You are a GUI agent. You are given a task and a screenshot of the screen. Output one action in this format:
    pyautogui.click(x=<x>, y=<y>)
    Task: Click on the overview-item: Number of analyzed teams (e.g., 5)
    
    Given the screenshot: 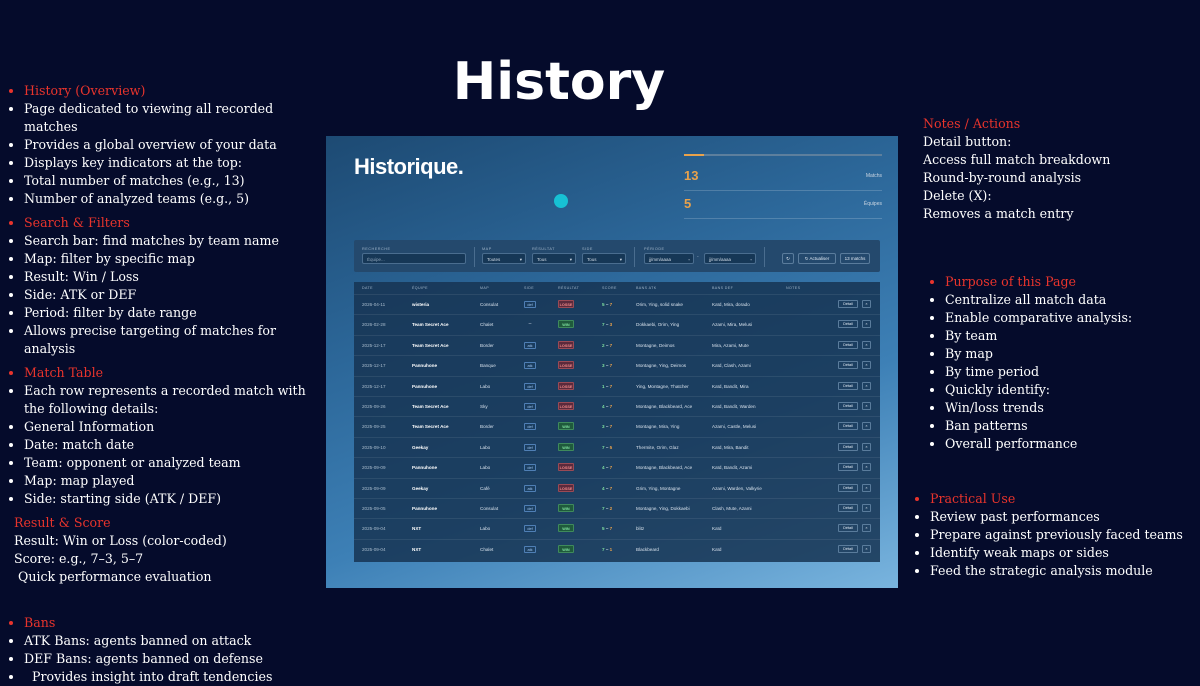 What is the action you would take?
    pyautogui.click(x=176, y=199)
    